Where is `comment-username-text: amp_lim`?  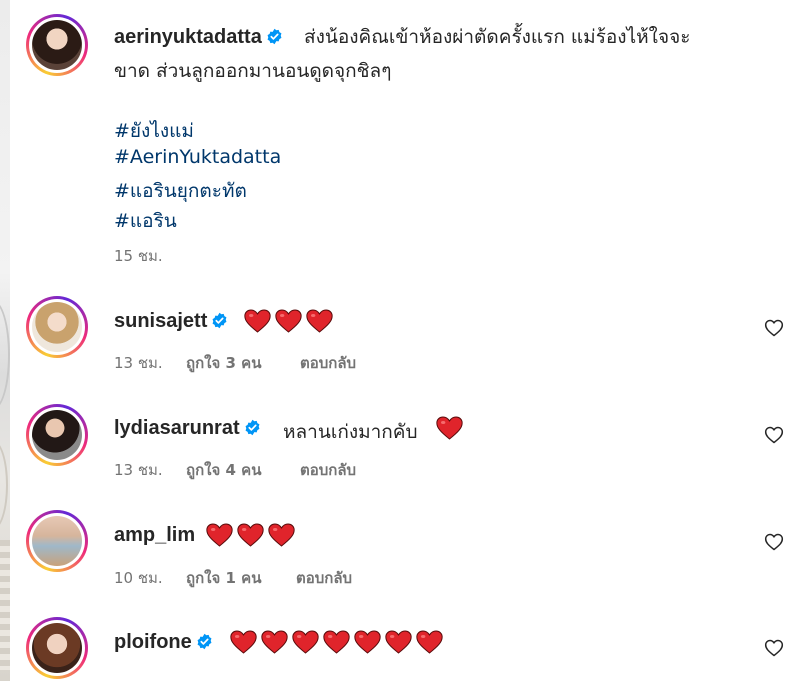
comment-username-text: amp_lim is located at coordinates (154, 535).